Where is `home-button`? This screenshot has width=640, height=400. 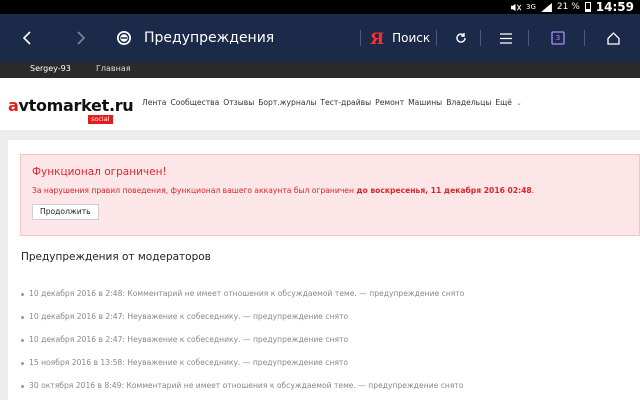 home-button is located at coordinates (613, 38).